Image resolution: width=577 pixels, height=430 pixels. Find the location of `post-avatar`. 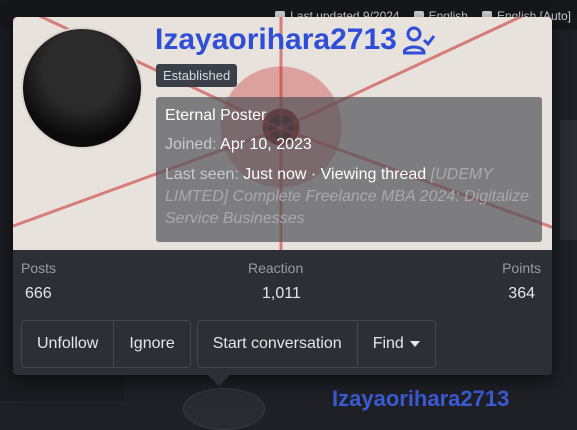

post-avatar is located at coordinates (224, 409).